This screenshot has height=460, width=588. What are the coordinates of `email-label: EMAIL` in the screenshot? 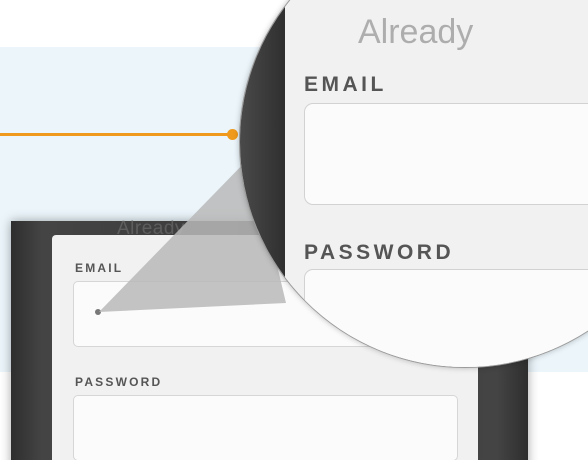 It's located at (99, 268).